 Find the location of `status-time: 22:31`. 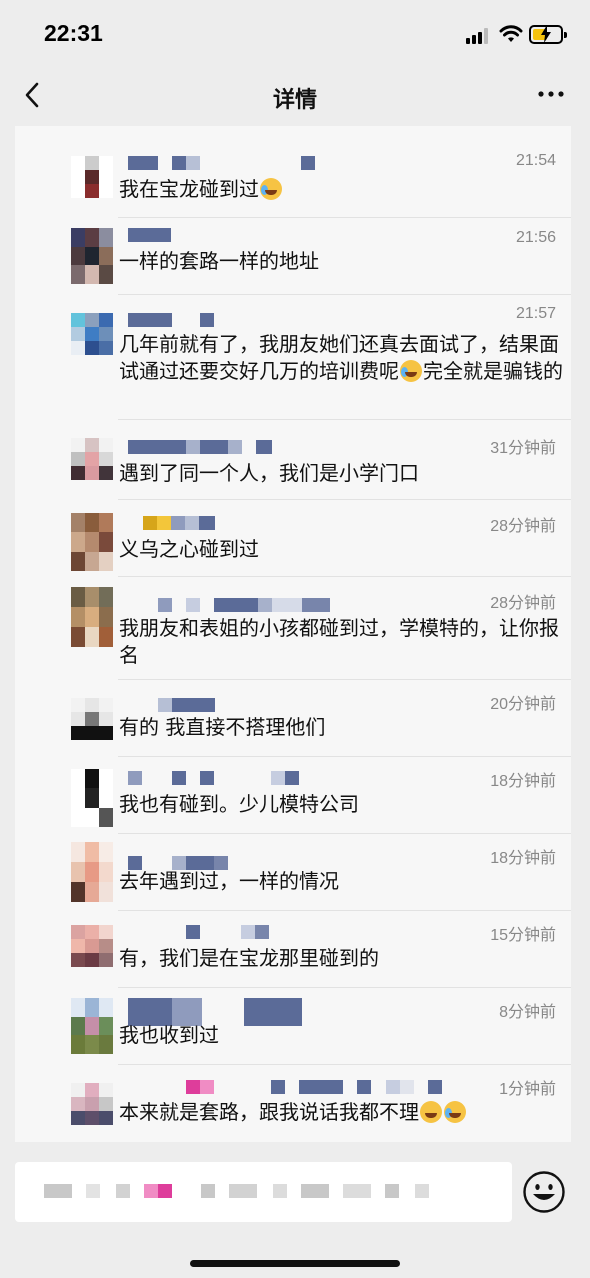

status-time: 22:31 is located at coordinates (73, 33).